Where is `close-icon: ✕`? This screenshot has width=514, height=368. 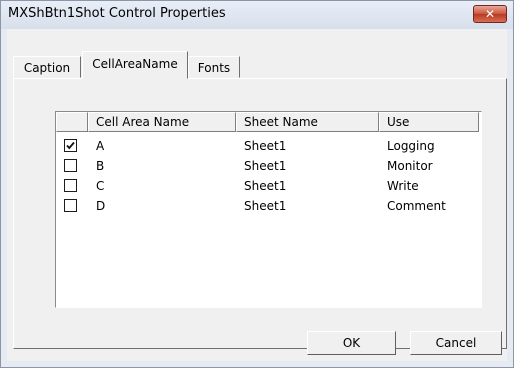 close-icon: ✕ is located at coordinates (490, 14).